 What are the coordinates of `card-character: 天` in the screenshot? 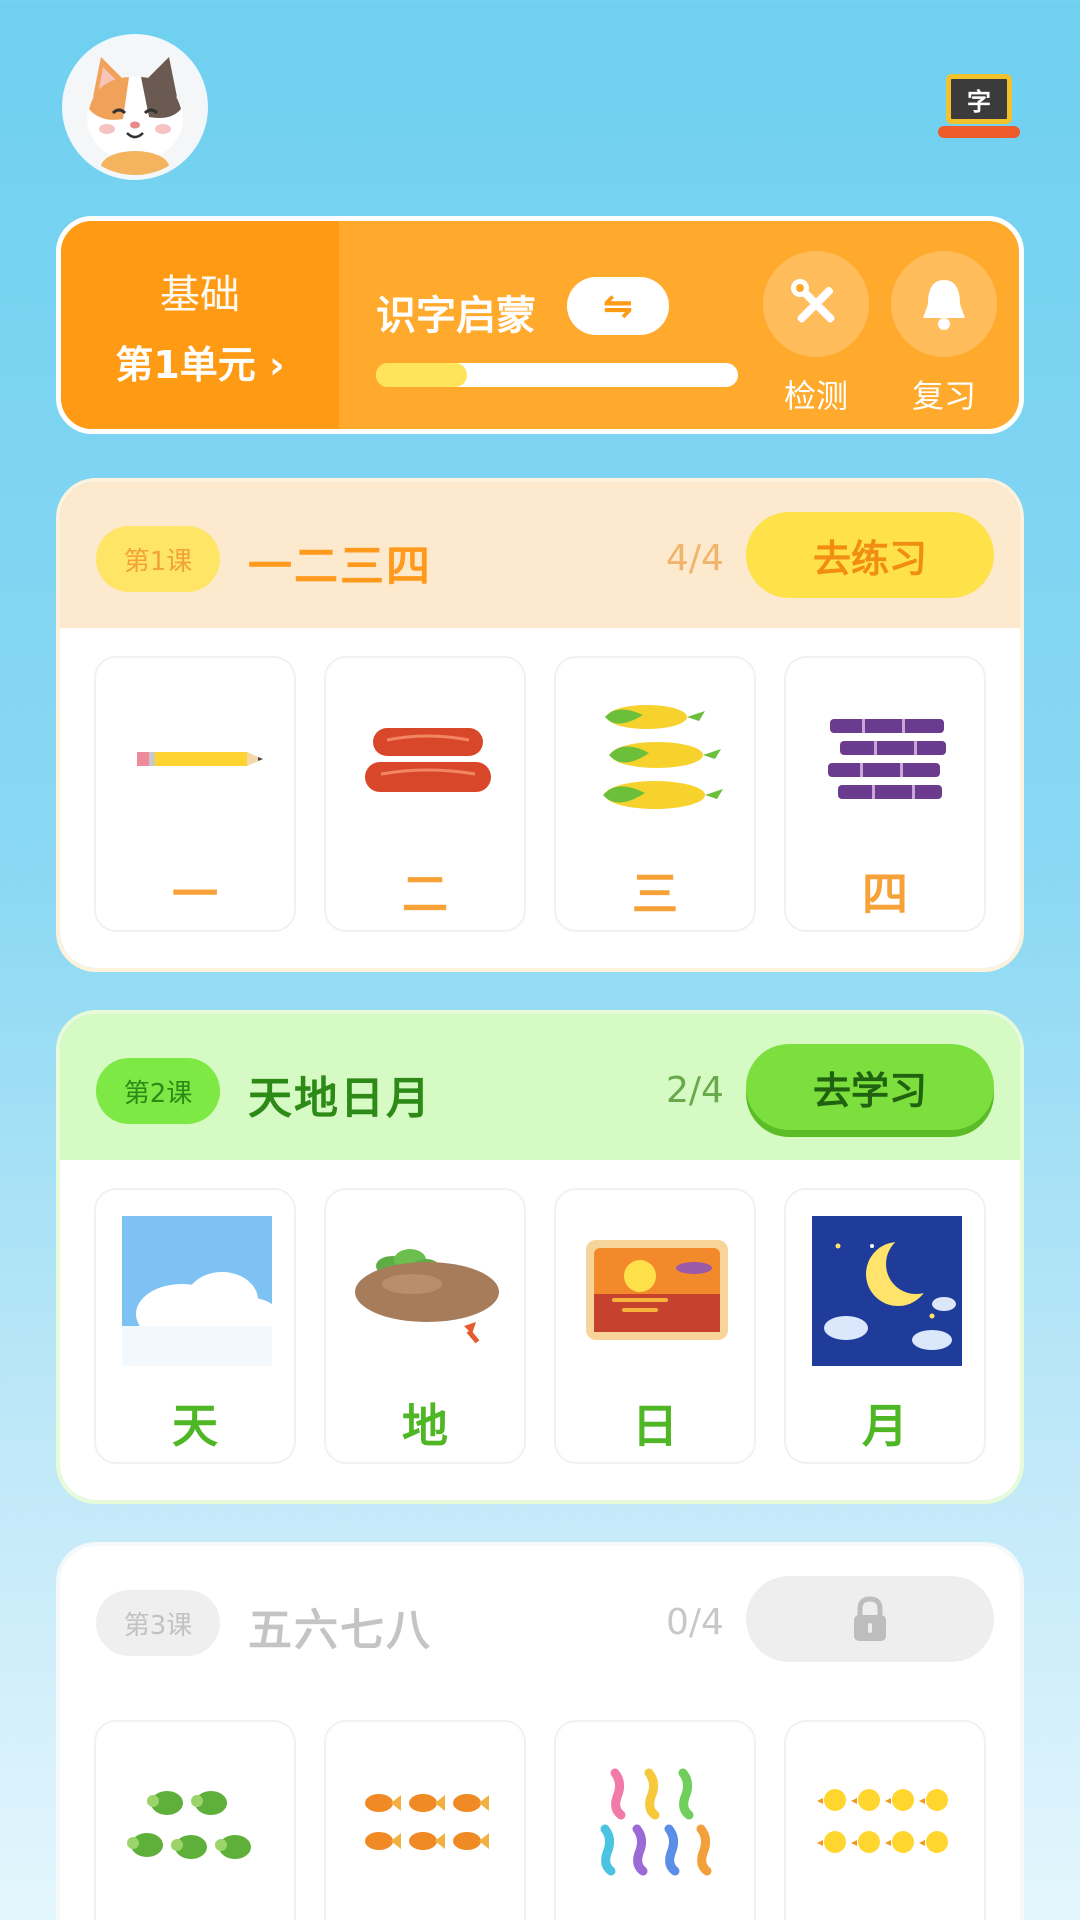 It's located at (195, 1426).